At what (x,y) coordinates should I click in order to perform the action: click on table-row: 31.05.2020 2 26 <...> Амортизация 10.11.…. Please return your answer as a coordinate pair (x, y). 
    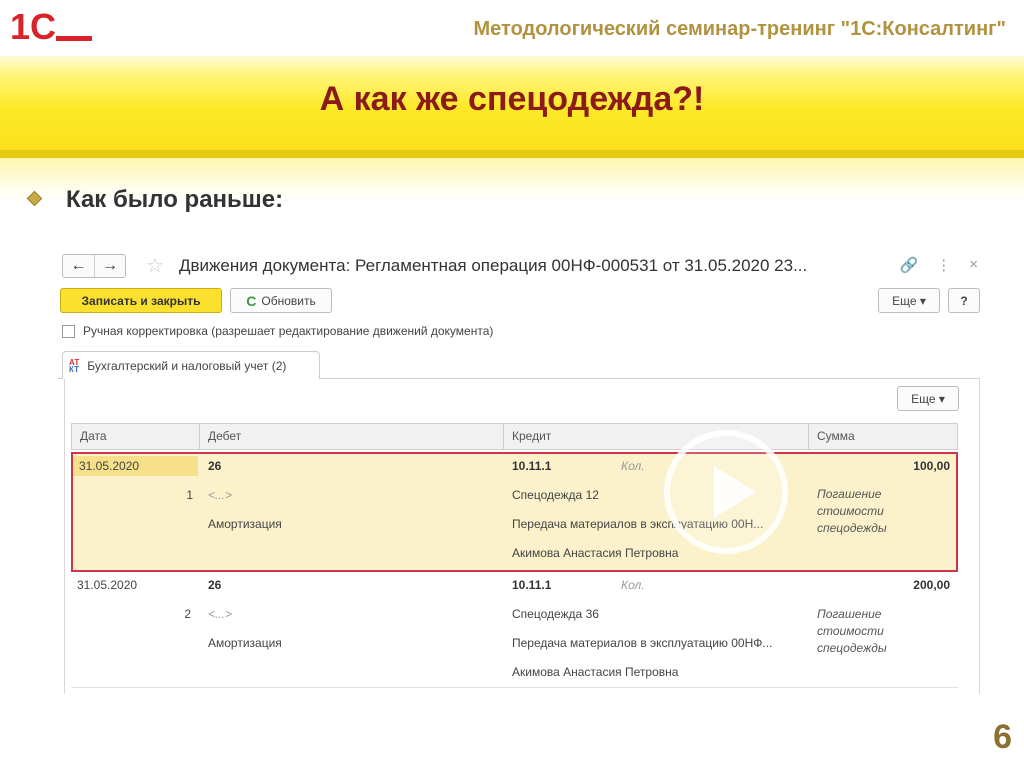
    Looking at the image, I should click on (514, 630).